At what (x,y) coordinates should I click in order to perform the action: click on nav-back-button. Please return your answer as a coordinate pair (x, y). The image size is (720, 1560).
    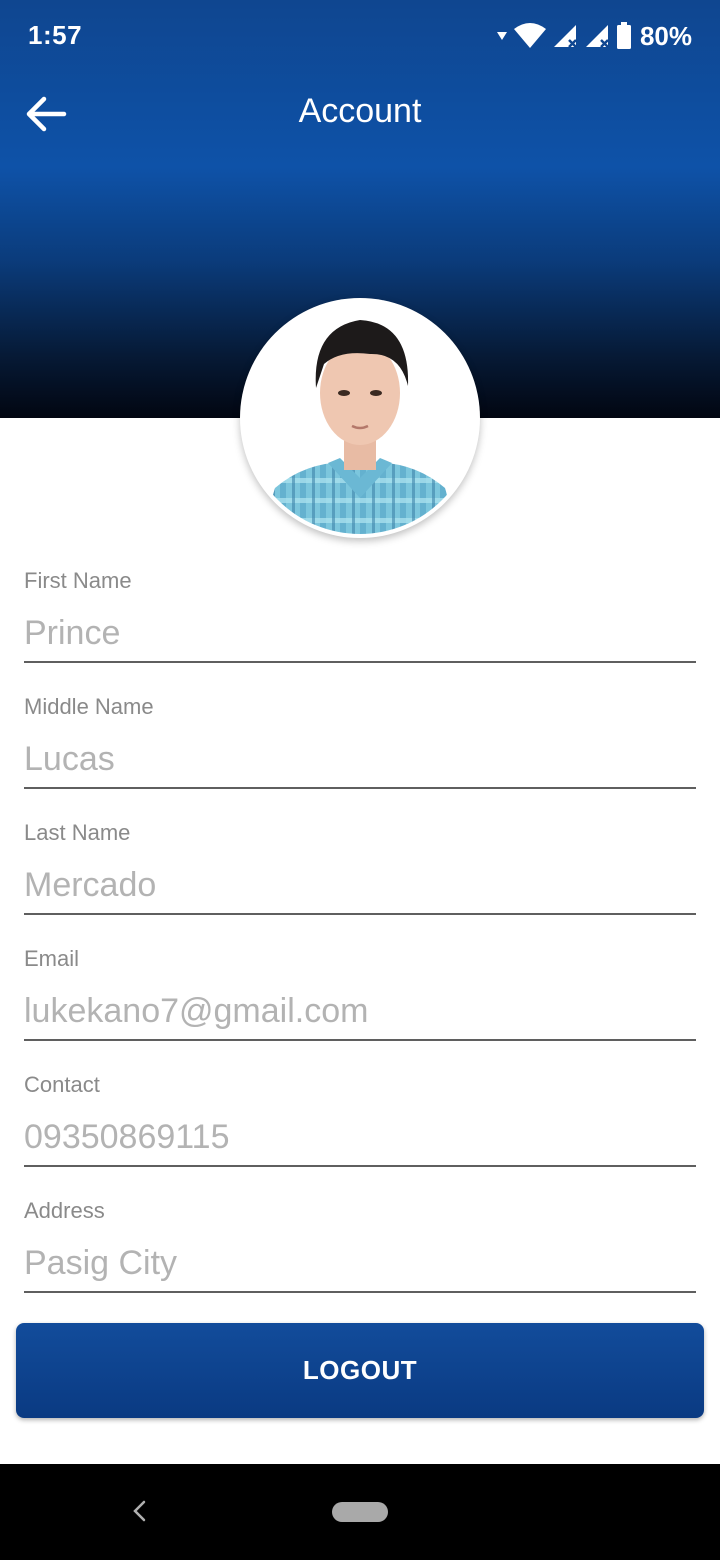
    Looking at the image, I should click on (139, 1513).